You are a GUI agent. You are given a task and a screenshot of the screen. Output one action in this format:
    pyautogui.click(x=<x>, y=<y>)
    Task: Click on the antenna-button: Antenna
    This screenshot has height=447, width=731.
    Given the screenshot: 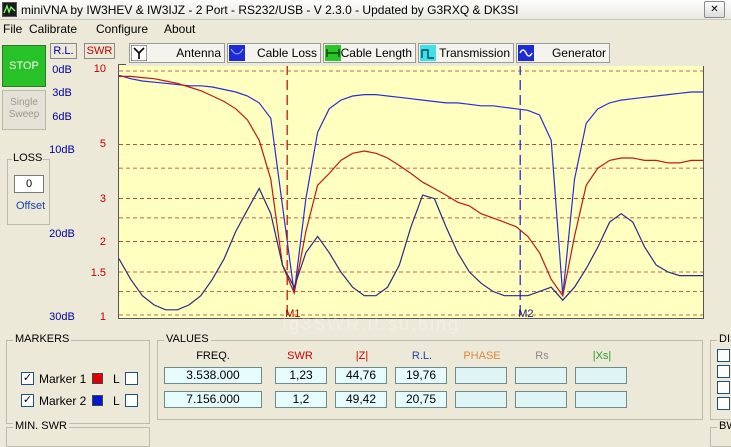 What is the action you would take?
    pyautogui.click(x=177, y=53)
    